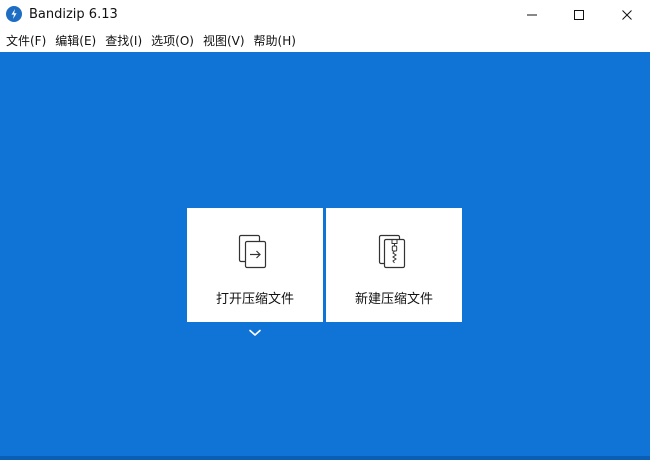 Image resolution: width=650 pixels, height=460 pixels. Describe the element at coordinates (393, 299) in the screenshot. I see `new-archive-label: 新建压缩文件` at that location.